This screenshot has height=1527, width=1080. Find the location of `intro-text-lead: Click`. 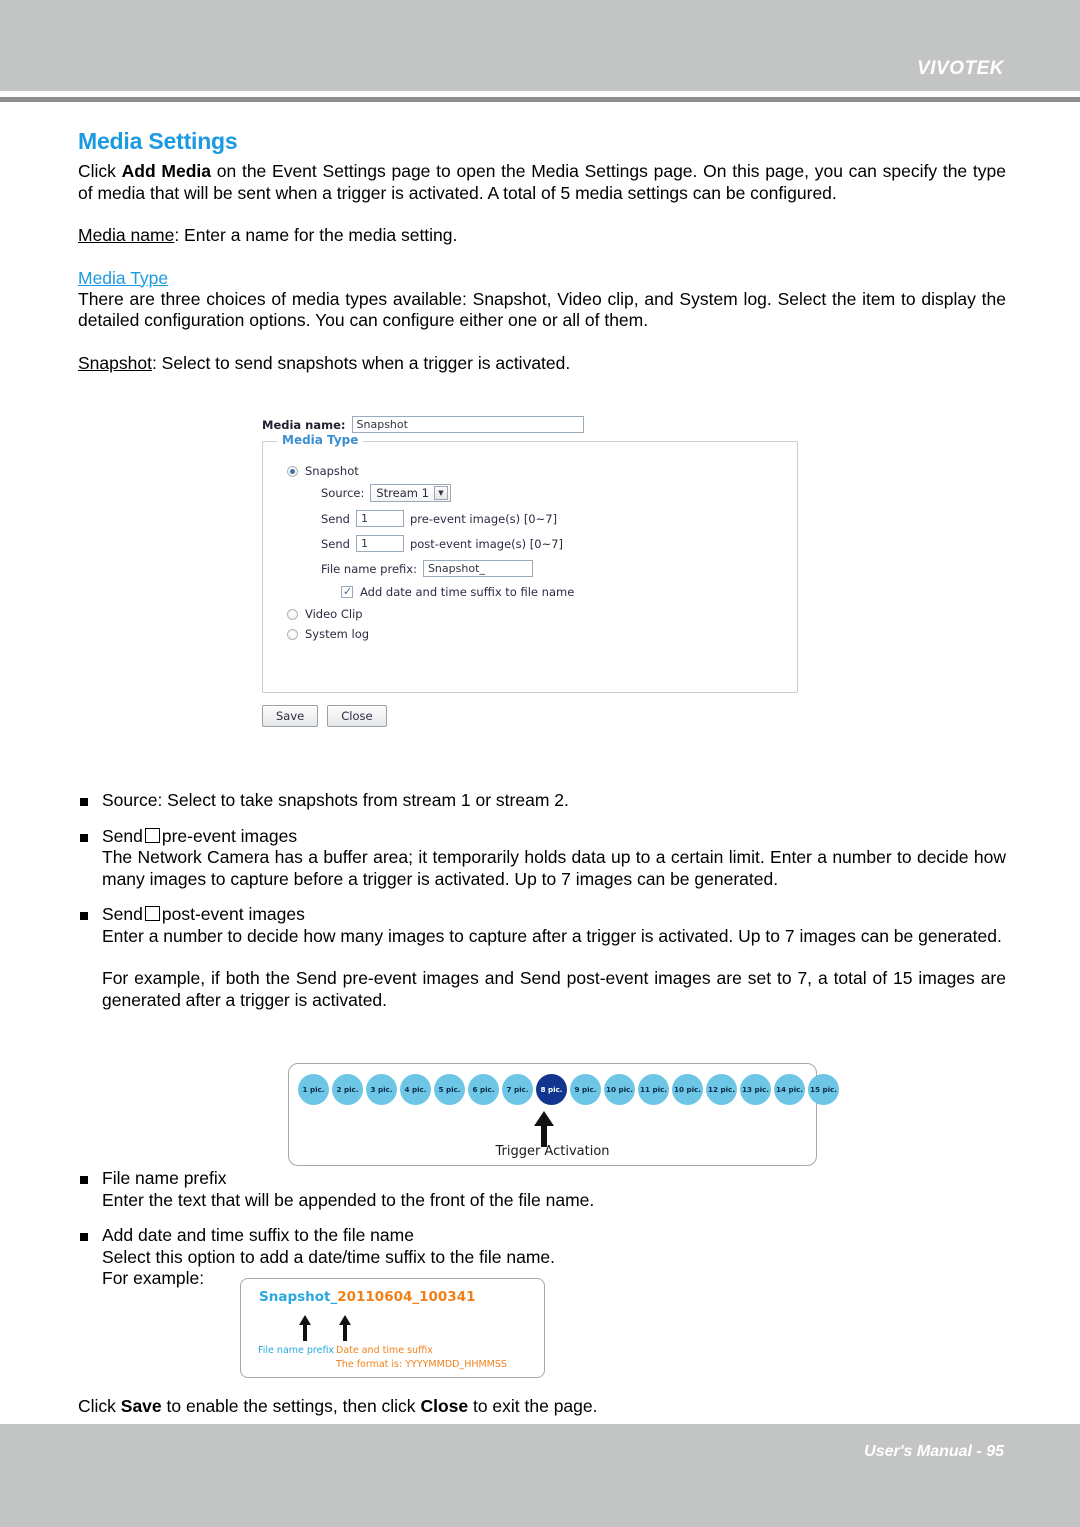

intro-text-lead: Click is located at coordinates (100, 171).